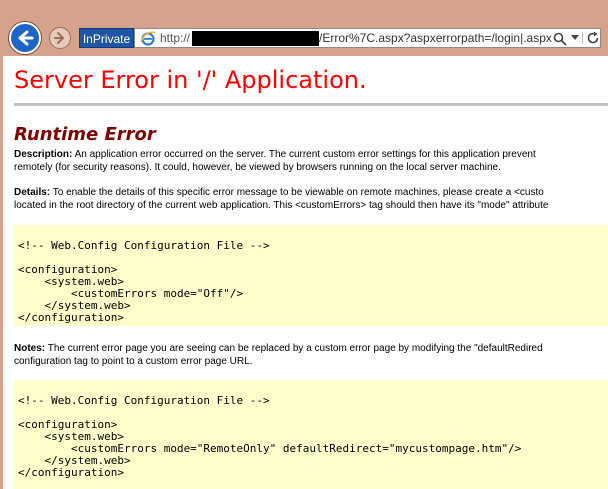 The width and height of the screenshot is (608, 489). Describe the element at coordinates (106, 38) in the screenshot. I see `inprivate-badge: InPrivate` at that location.